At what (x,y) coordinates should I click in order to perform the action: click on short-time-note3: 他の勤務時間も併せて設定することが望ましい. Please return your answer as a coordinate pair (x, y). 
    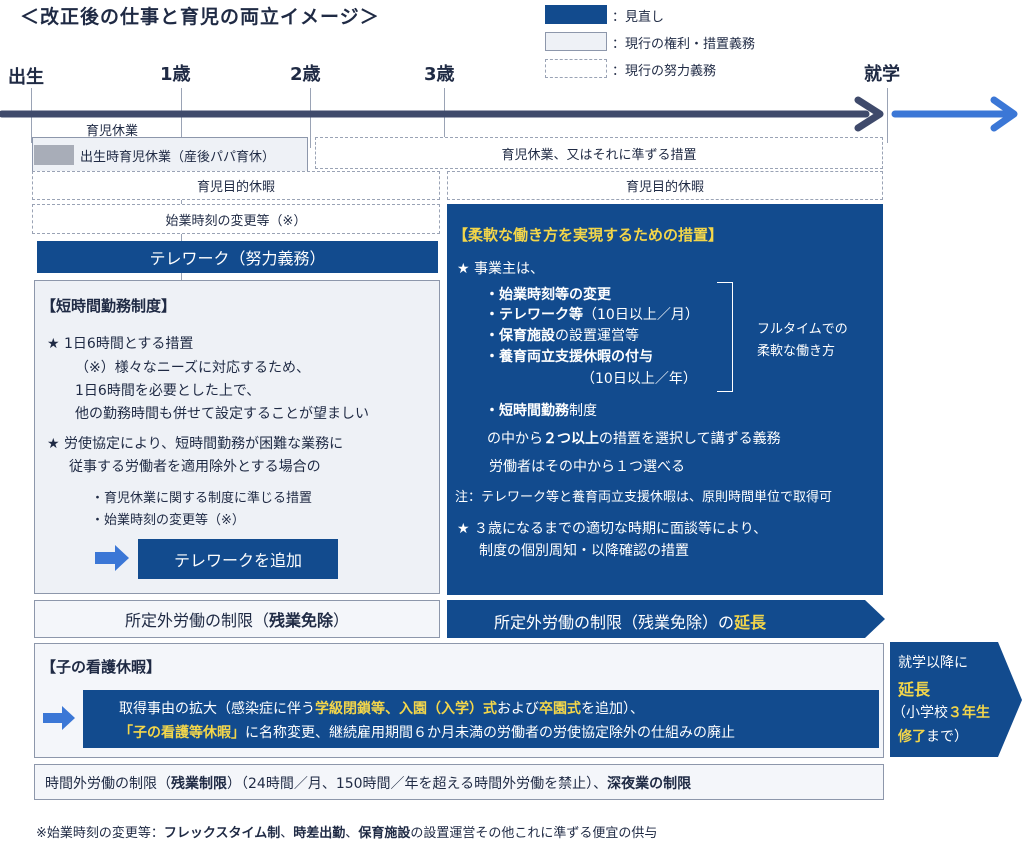
    Looking at the image, I should click on (222, 414).